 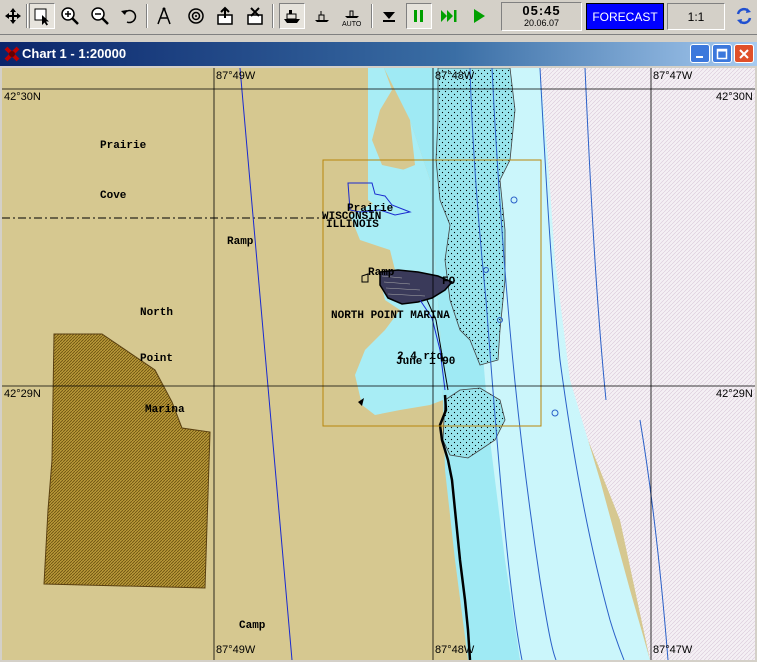 What do you see at coordinates (74, 53) in the screenshot?
I see `chart-window-title: Chart 1 - 1:20000` at bounding box center [74, 53].